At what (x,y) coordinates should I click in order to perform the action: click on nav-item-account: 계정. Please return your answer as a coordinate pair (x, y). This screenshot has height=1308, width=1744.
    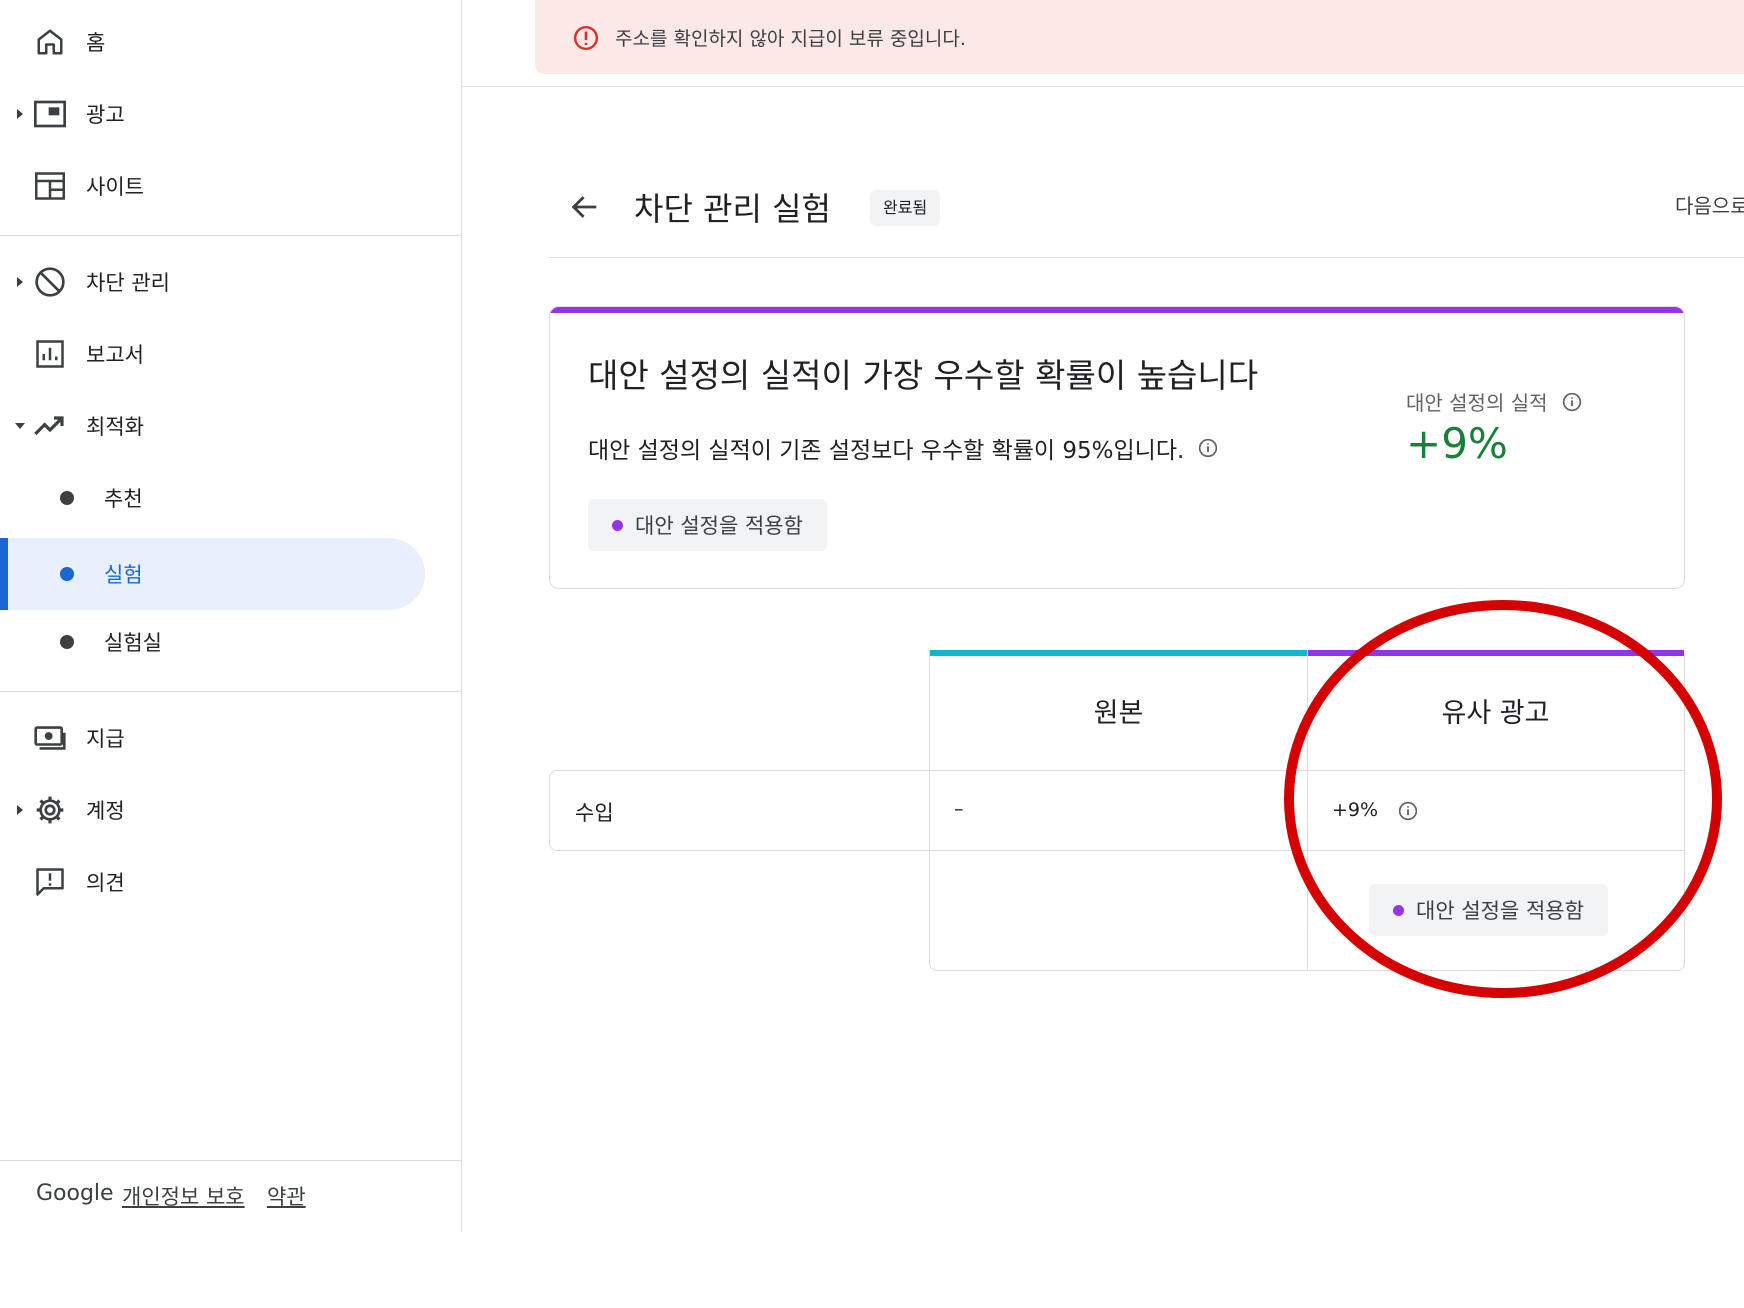
    Looking at the image, I should click on (230, 810).